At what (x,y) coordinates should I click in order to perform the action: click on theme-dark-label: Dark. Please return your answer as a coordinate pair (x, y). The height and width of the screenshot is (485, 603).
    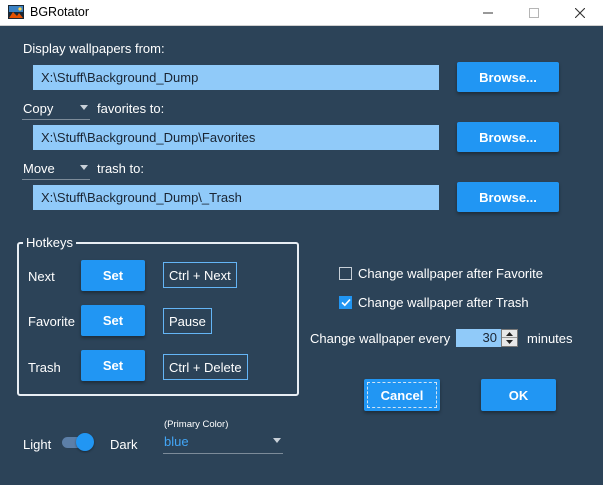
    Looking at the image, I should click on (124, 444).